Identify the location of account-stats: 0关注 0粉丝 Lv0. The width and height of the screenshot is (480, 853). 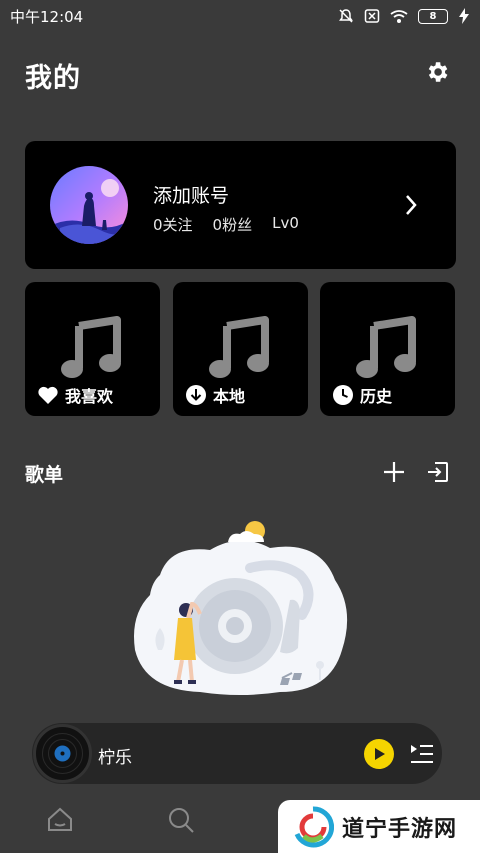
(226, 224).